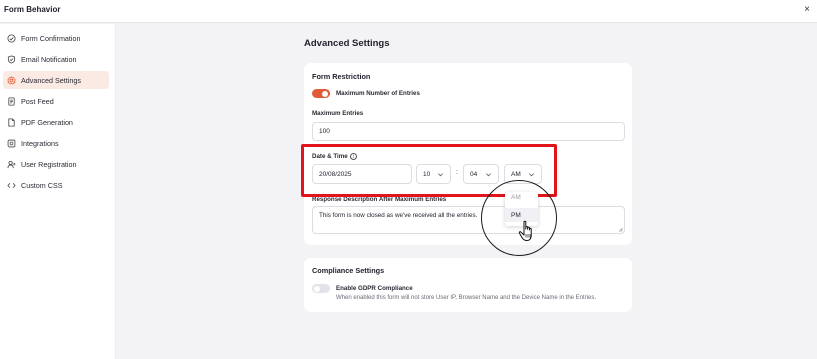 The image size is (817, 359). What do you see at coordinates (468, 131) in the screenshot?
I see `max-entries-input: 100` at bounding box center [468, 131].